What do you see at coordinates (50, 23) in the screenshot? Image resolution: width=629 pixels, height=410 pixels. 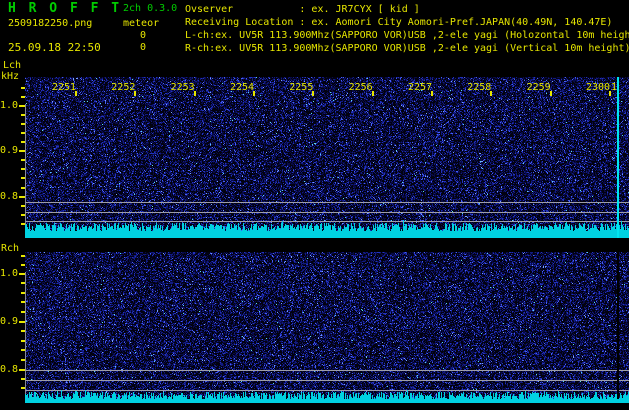 I see `output-filename: 2509182250.png` at bounding box center [50, 23].